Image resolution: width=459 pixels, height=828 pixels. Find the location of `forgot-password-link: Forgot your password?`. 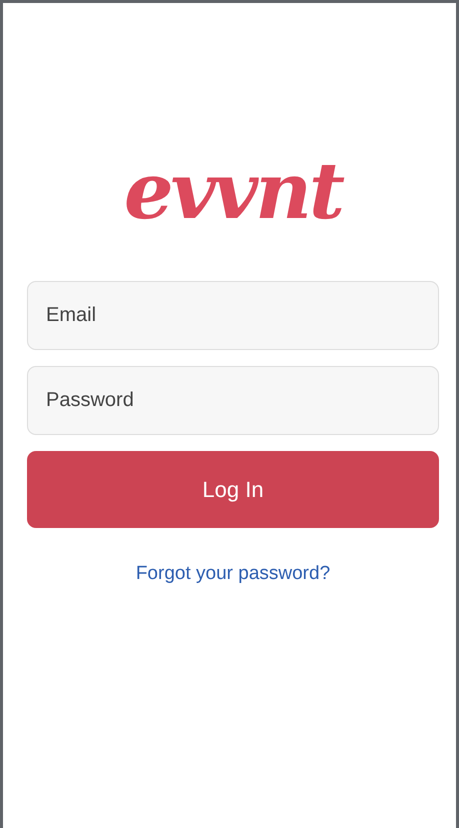

forgot-password-link: Forgot your password? is located at coordinates (233, 573).